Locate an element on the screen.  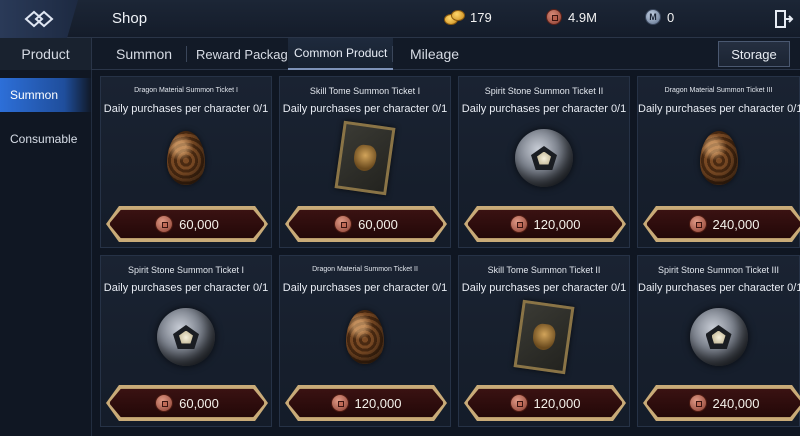
page-title: Shop is located at coordinates (130, 18).